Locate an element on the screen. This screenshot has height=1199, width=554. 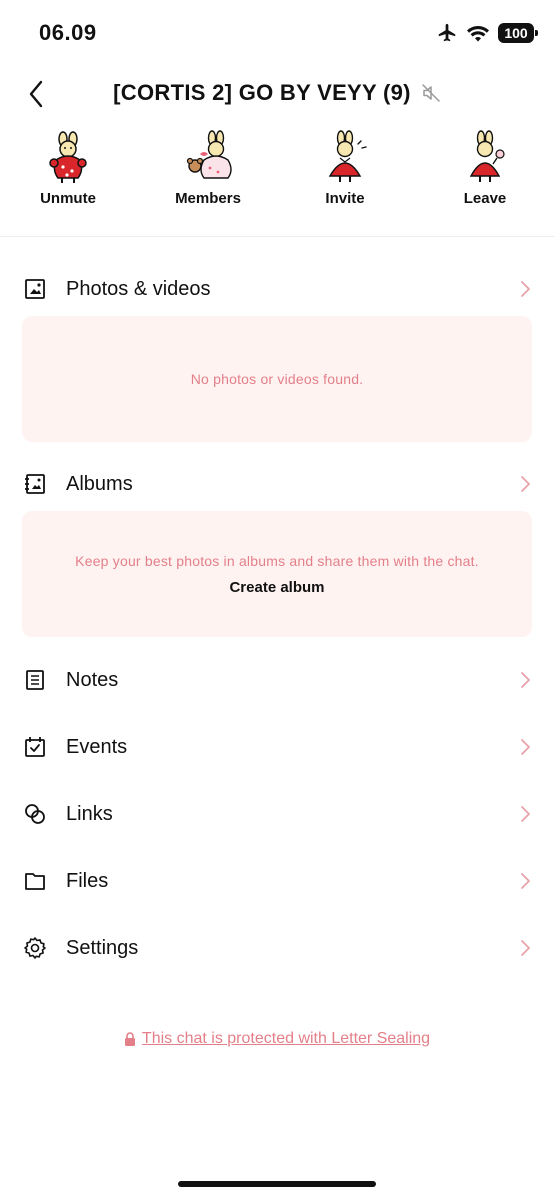
members-sticker-icon is located at coordinates (209, 154).